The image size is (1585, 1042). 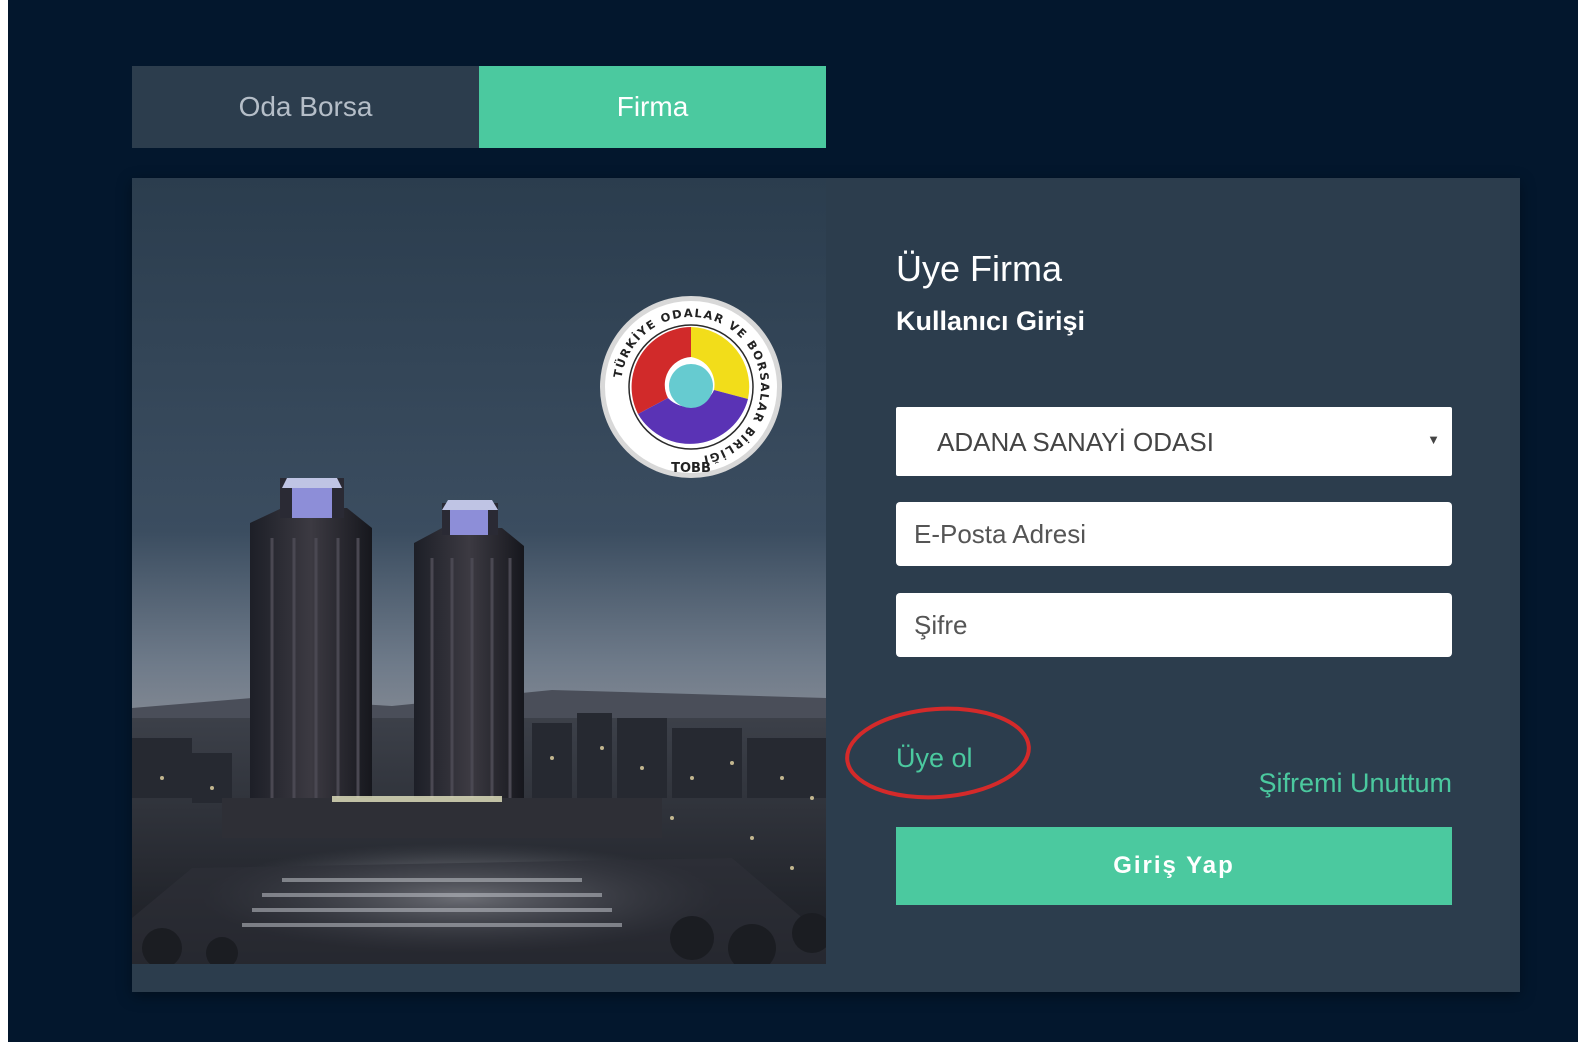 What do you see at coordinates (1075, 442) in the screenshot?
I see `chamber-select-value: ADANA SANAYİ ODASI` at bounding box center [1075, 442].